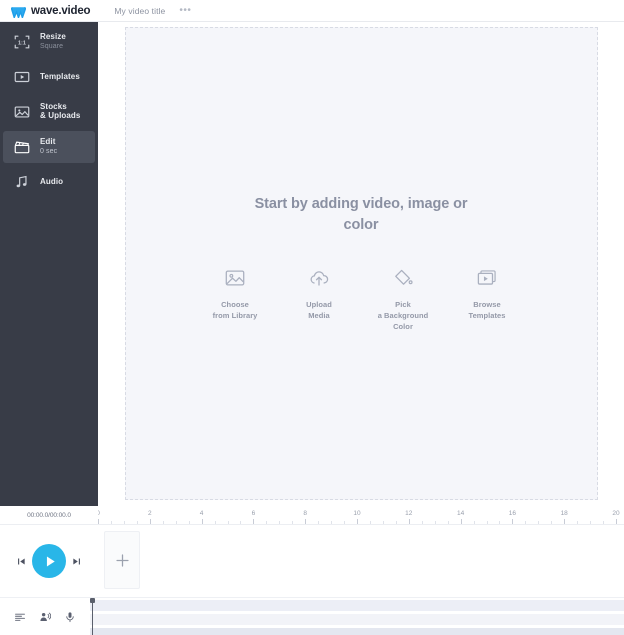  What do you see at coordinates (60, 76) in the screenshot?
I see `sidebar-label: Templates` at bounding box center [60, 76].